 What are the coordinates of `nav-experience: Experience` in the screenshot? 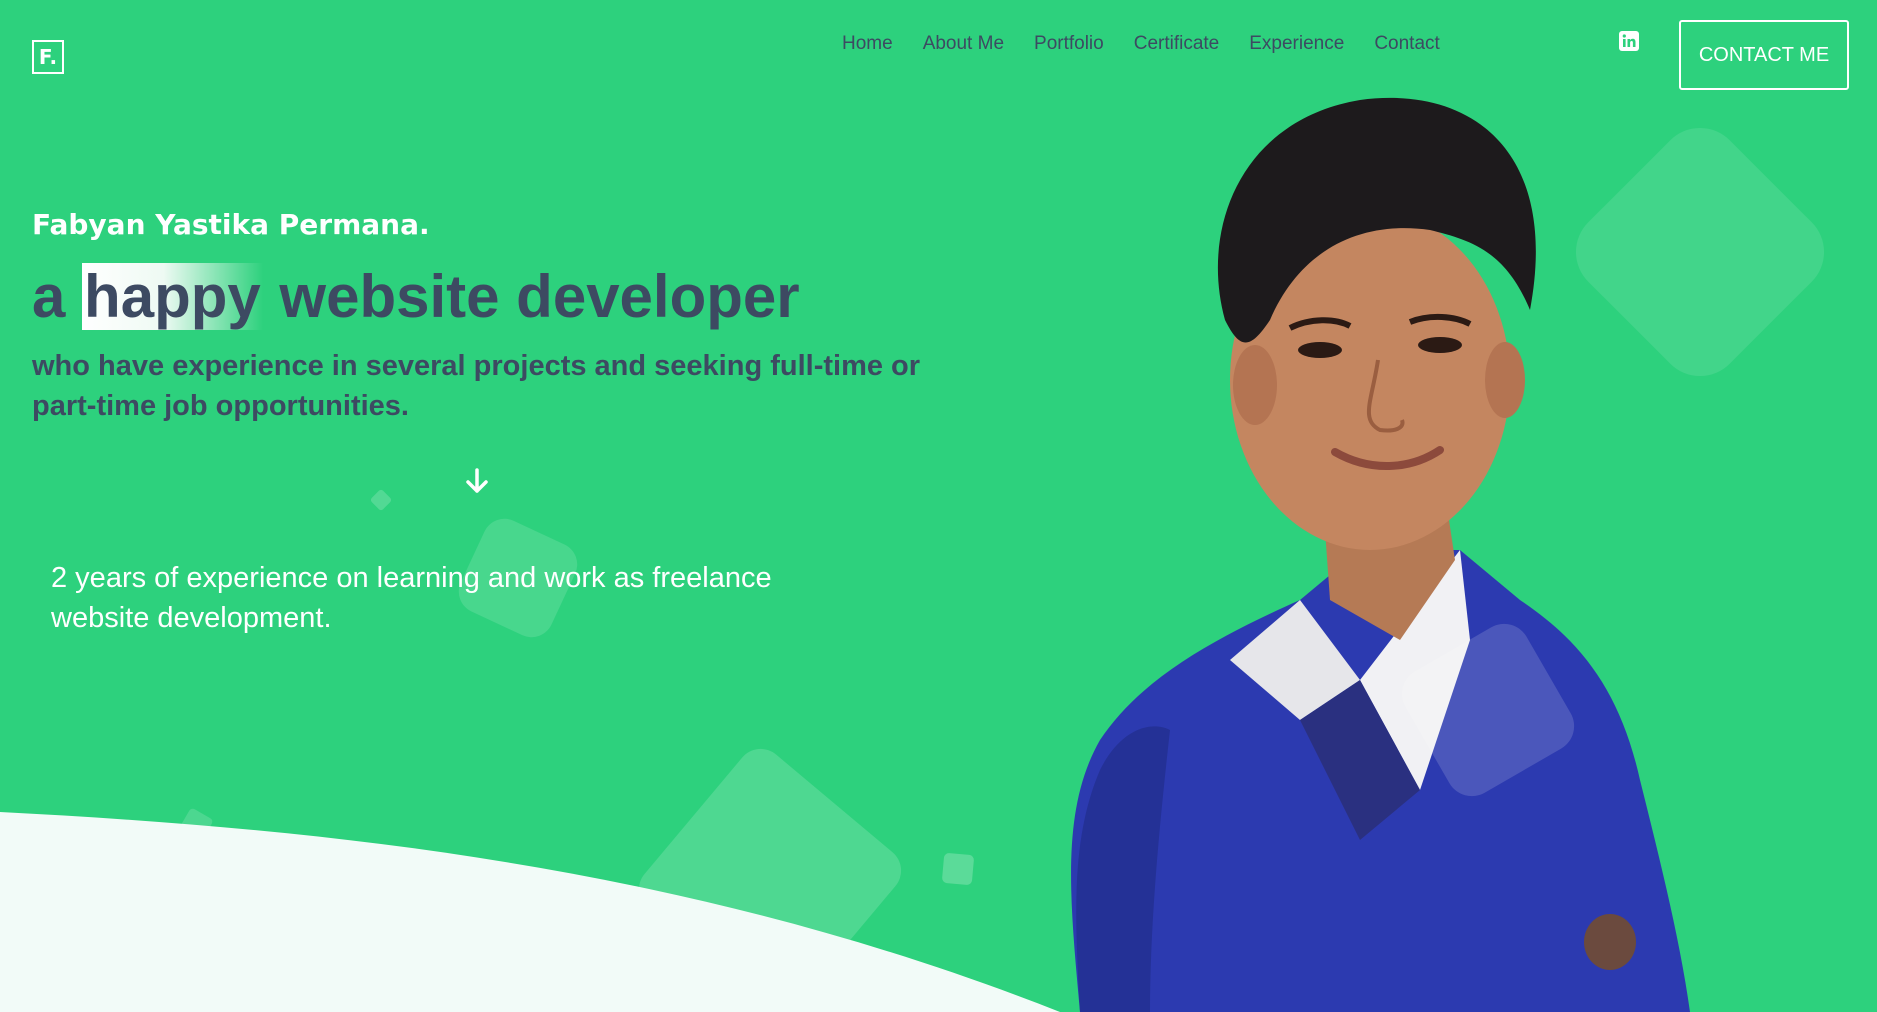 It's located at (1296, 44).